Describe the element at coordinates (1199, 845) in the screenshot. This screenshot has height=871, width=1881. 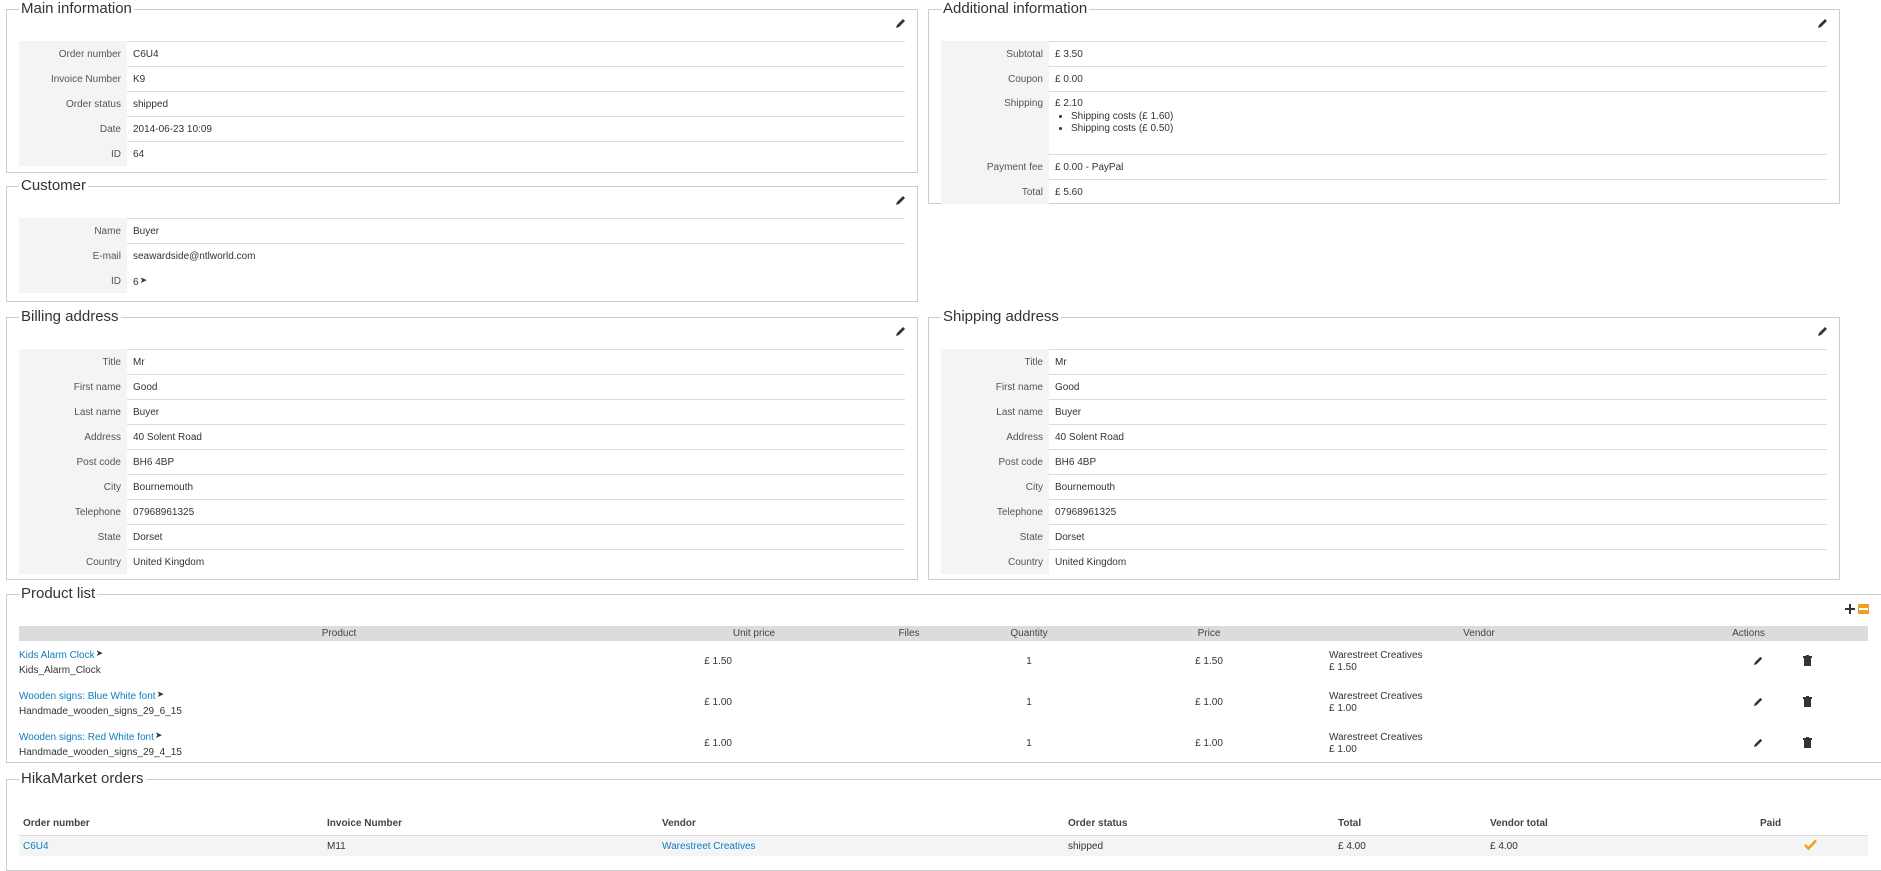
I see `order-status-cell: shipped` at that location.